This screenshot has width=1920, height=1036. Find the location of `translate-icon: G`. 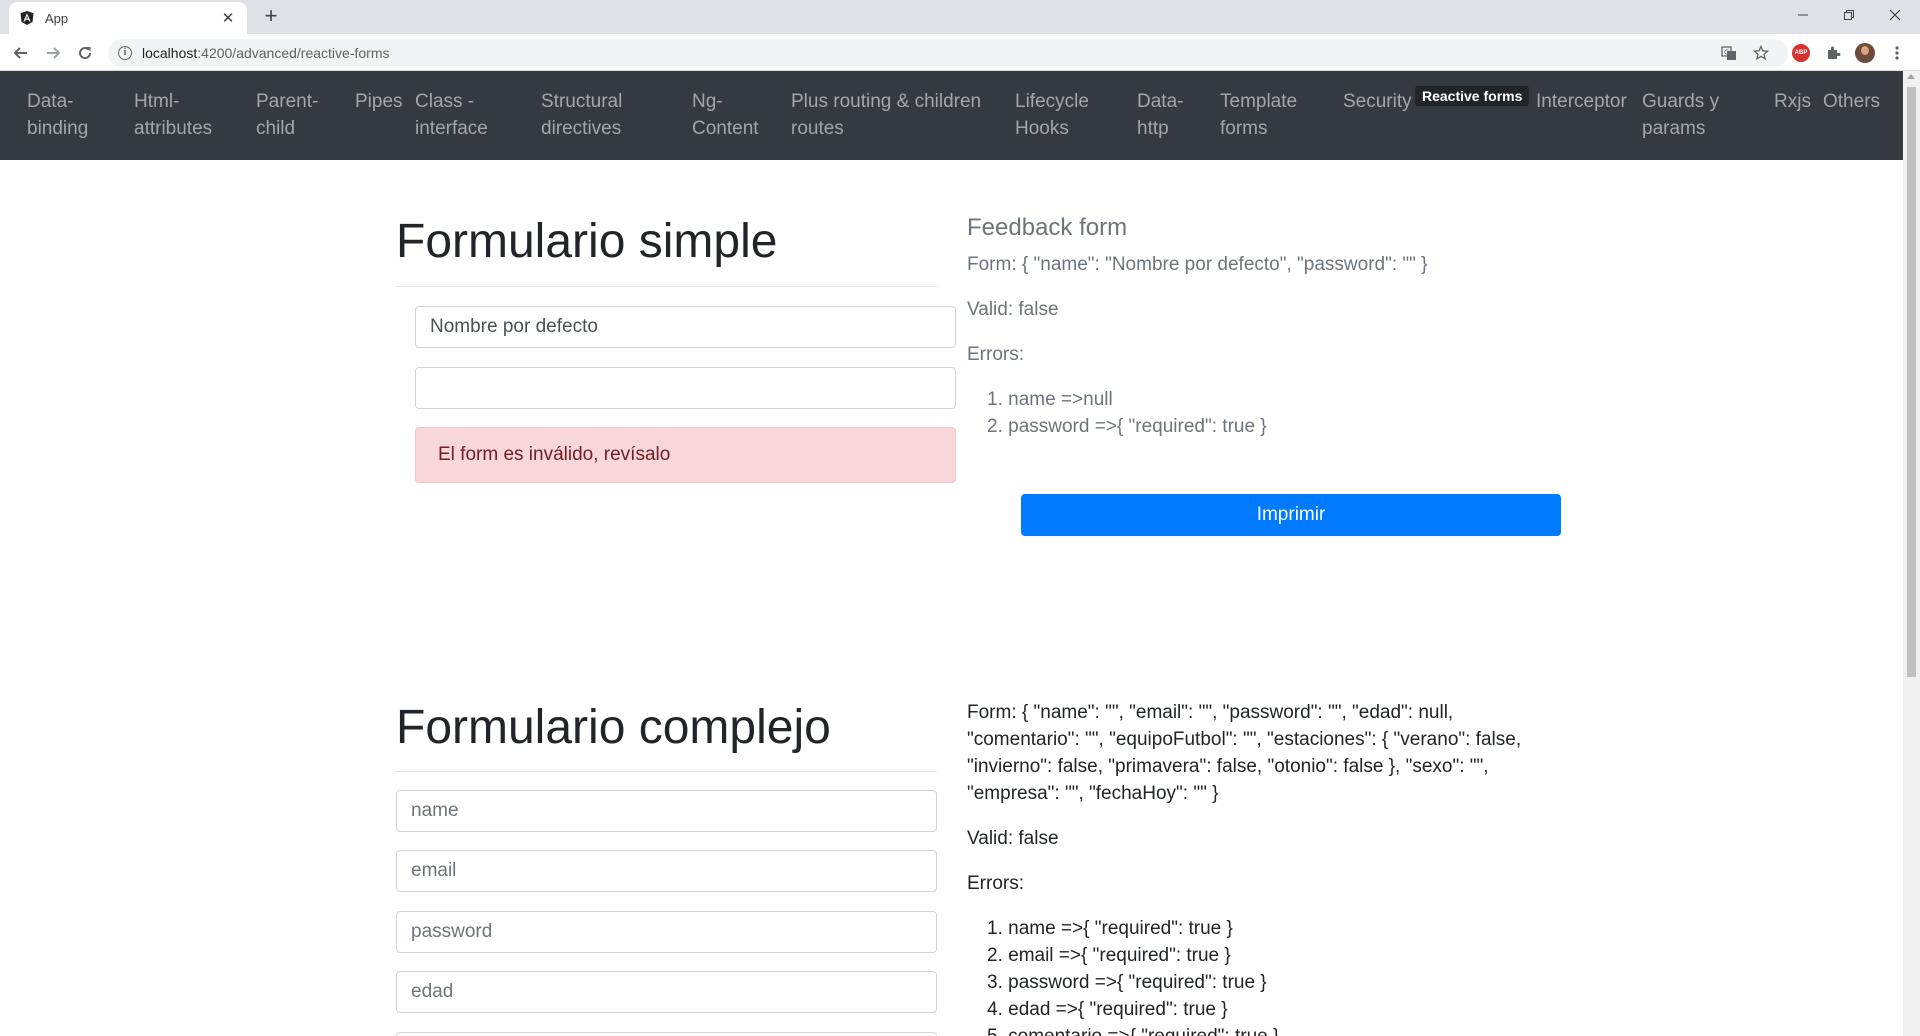

translate-icon: G is located at coordinates (1729, 53).